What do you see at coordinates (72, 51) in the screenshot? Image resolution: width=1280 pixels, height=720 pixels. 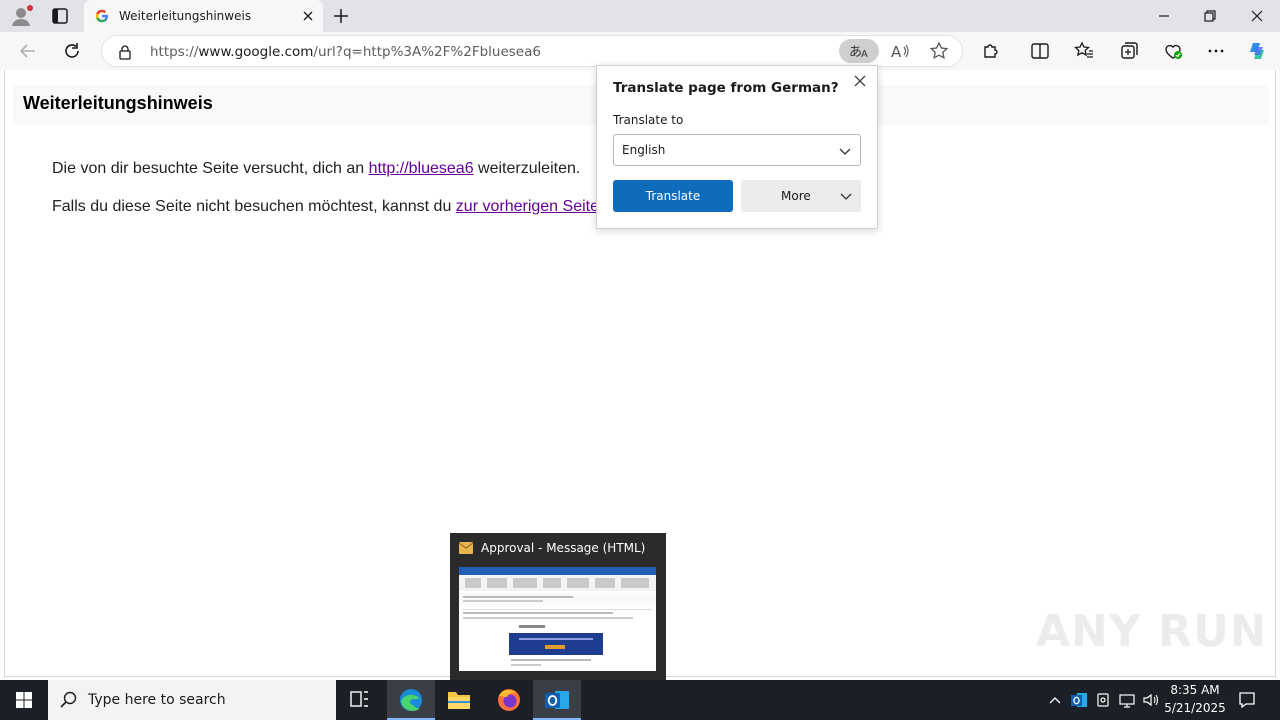 I see `refresh-icon` at bounding box center [72, 51].